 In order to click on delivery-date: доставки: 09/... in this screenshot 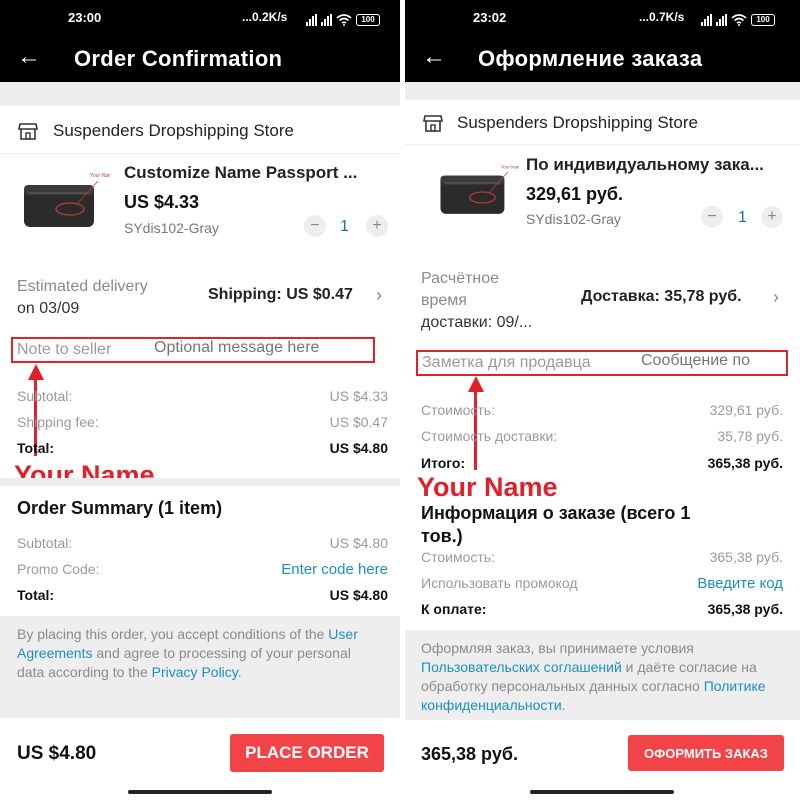, I will do `click(477, 322)`.